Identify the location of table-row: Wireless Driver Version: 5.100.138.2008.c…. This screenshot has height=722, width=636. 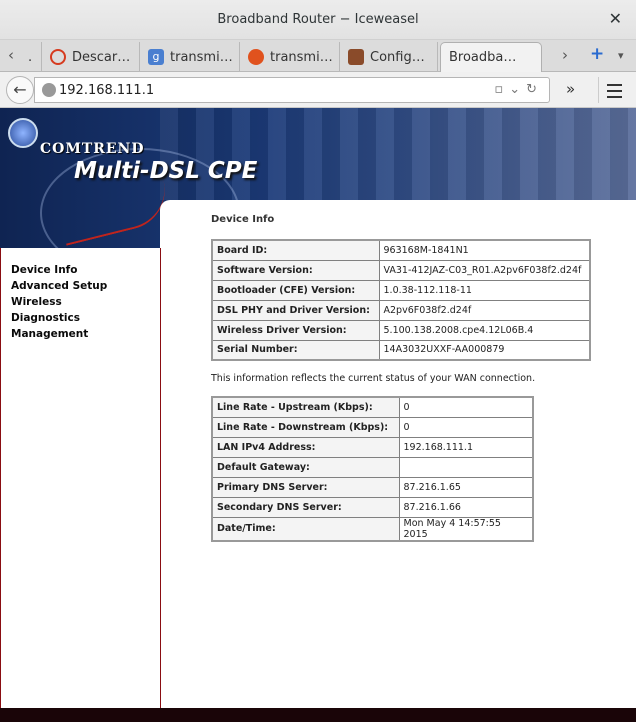
(401, 330).